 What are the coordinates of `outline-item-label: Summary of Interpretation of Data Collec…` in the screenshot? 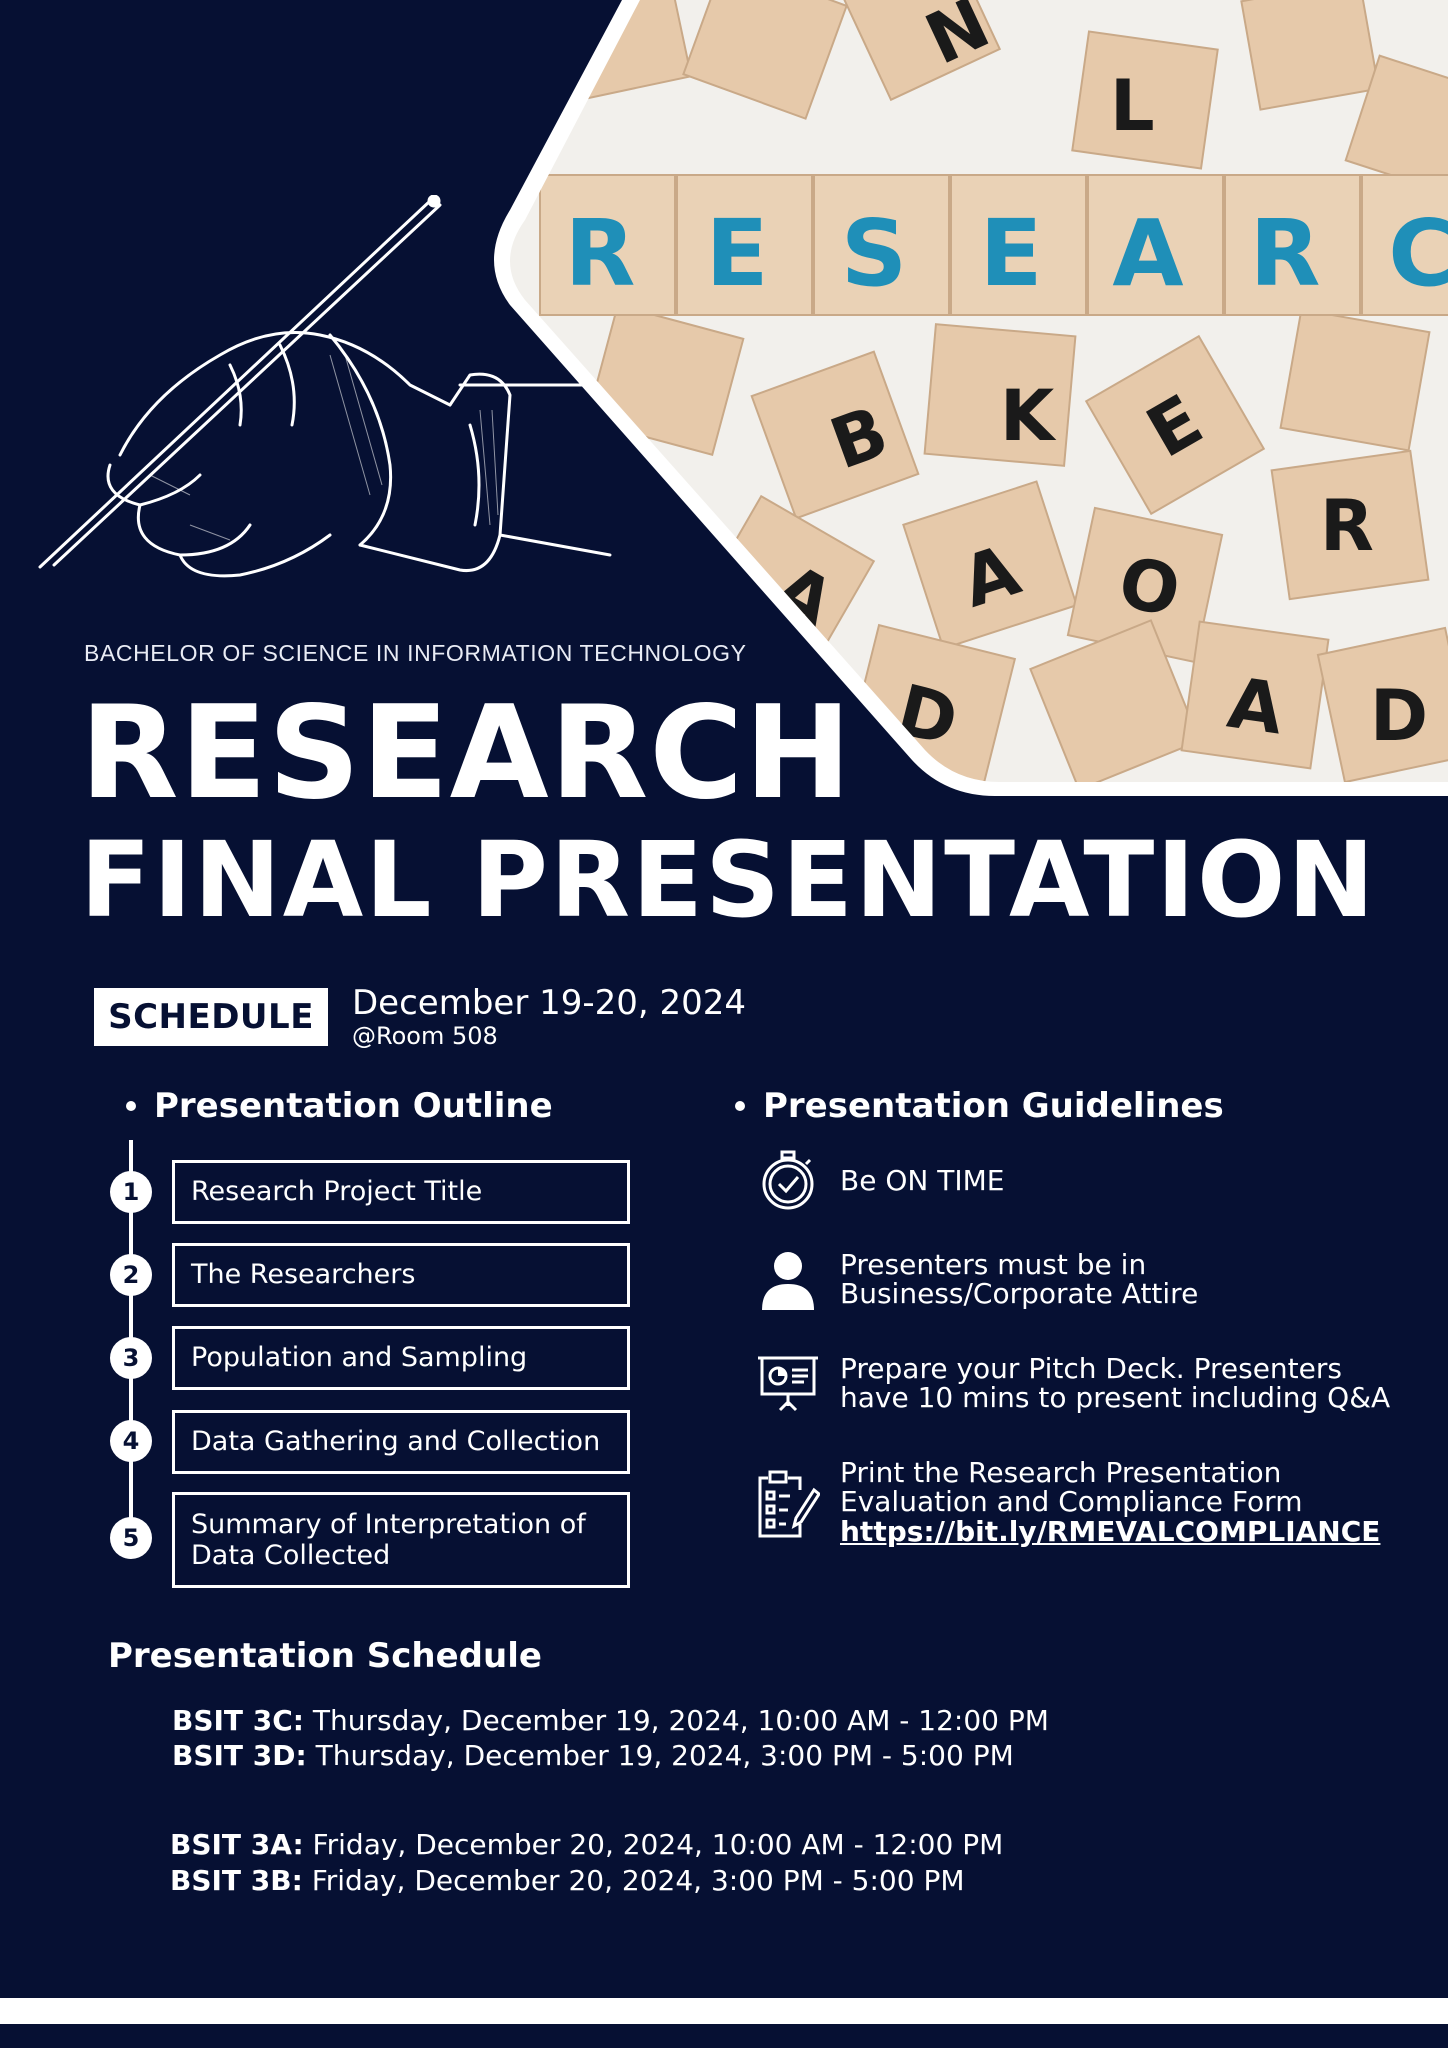 It's located at (388, 1539).